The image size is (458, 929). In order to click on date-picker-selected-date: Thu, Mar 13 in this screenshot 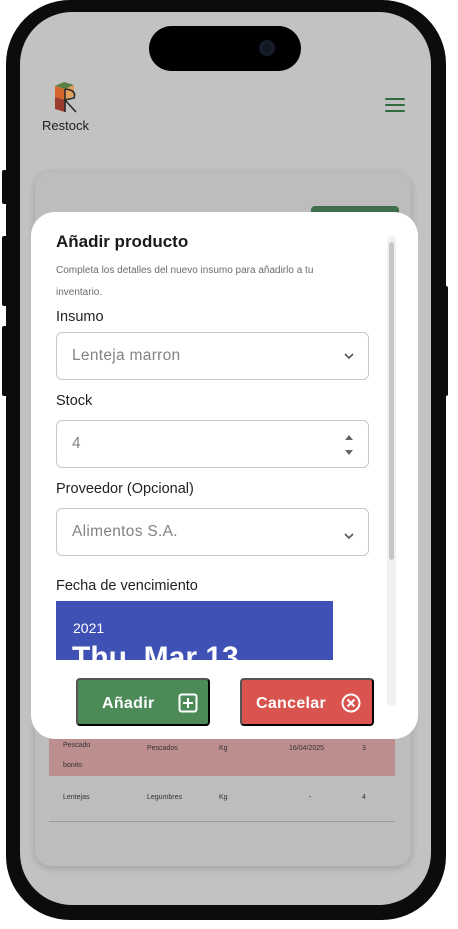, I will do `click(155, 650)`.